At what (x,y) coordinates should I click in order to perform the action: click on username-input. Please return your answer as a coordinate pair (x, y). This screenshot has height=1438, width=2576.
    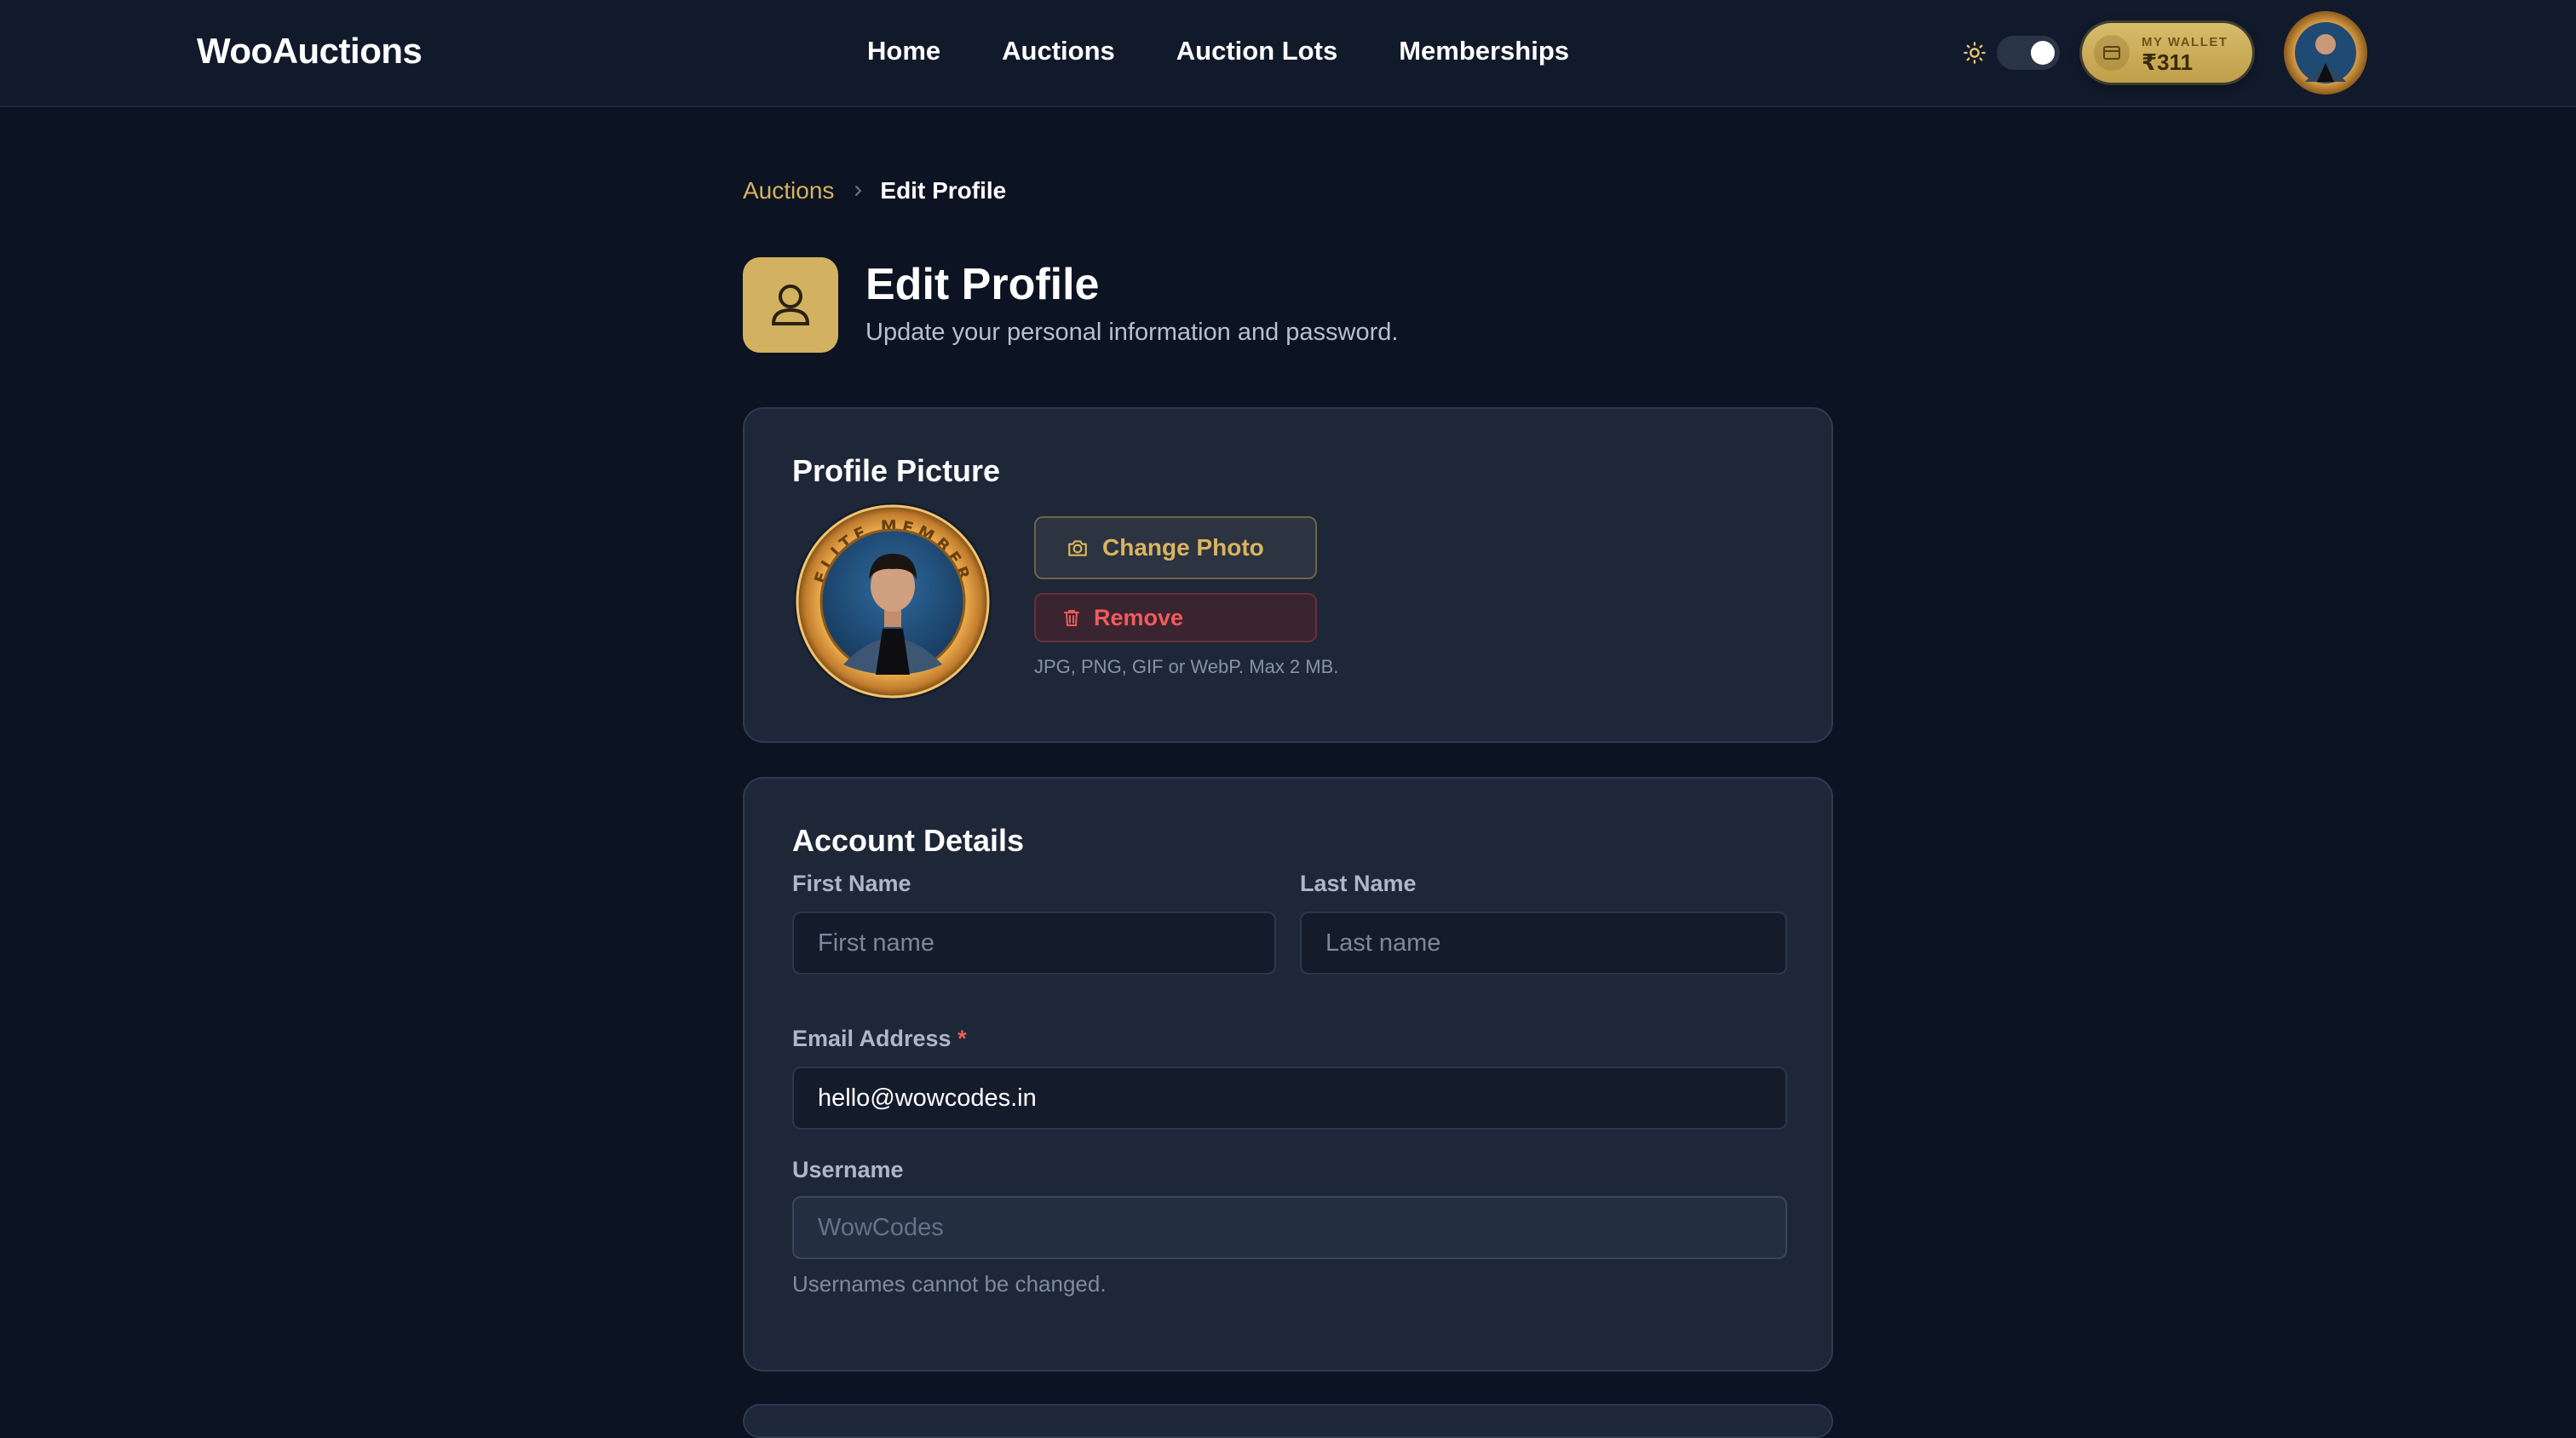
    Looking at the image, I should click on (1289, 1227).